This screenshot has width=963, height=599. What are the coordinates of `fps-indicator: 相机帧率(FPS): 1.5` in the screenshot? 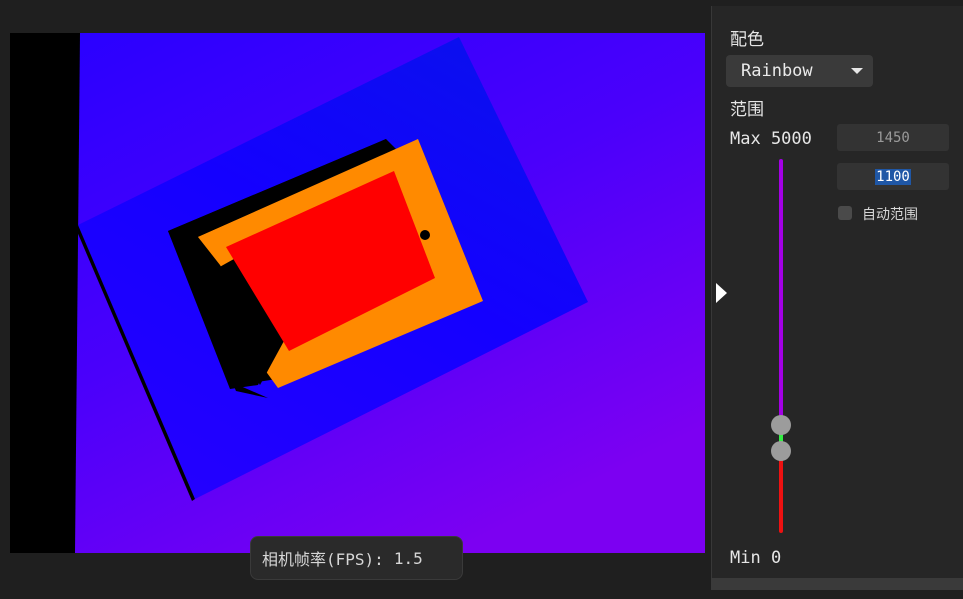 It's located at (356, 558).